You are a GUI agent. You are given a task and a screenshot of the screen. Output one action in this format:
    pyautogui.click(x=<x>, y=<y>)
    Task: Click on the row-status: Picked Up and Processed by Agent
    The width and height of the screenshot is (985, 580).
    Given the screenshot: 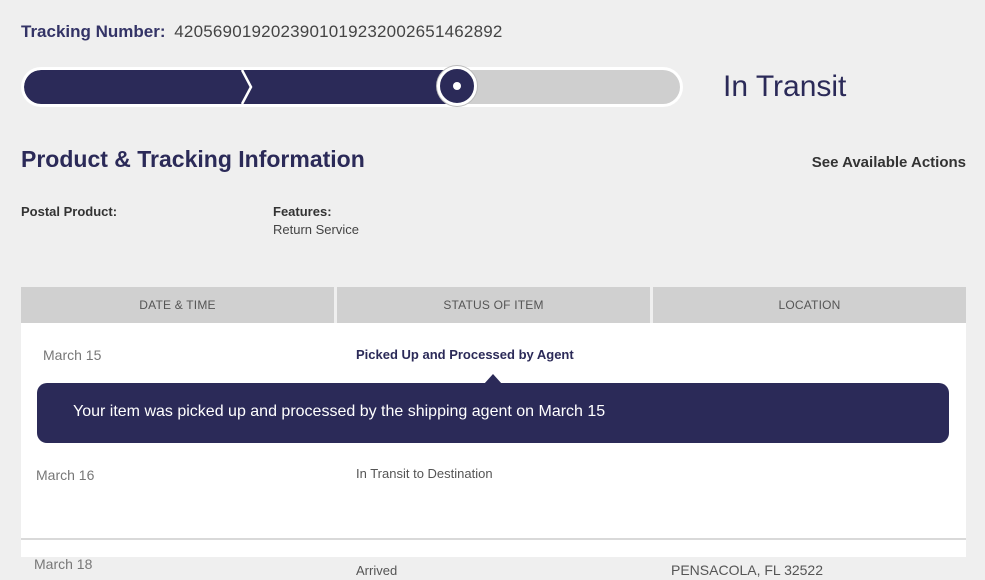 What is the action you would take?
    pyautogui.click(x=465, y=354)
    